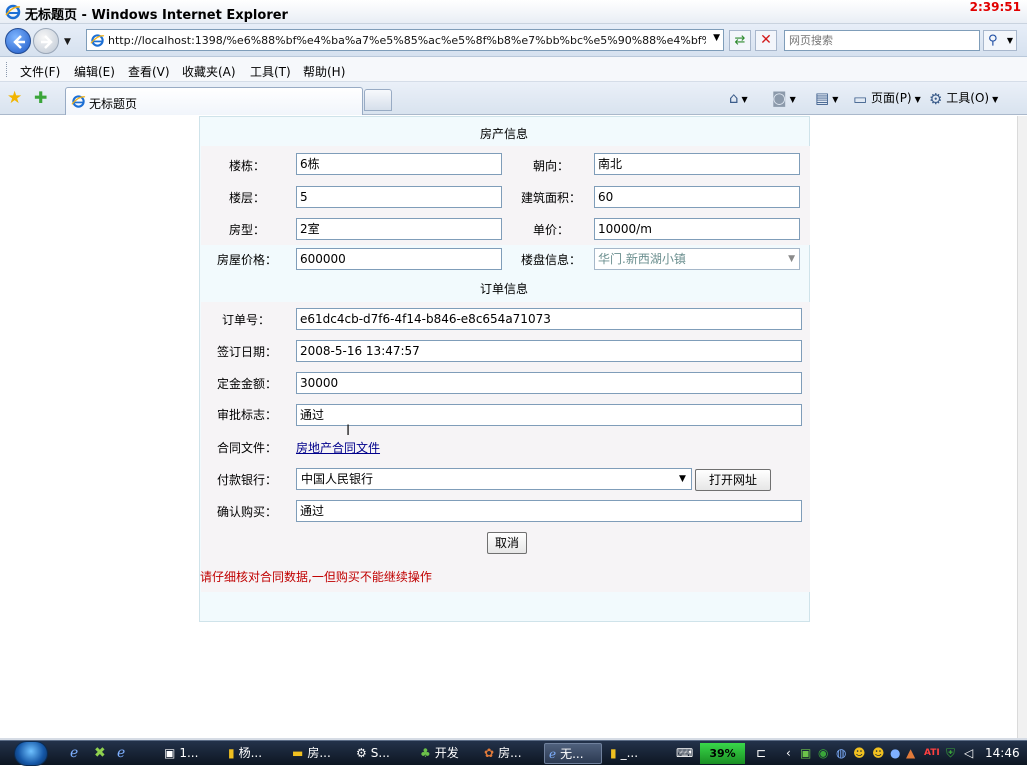  I want to click on building-label: 楼栋：, so click(247, 166).